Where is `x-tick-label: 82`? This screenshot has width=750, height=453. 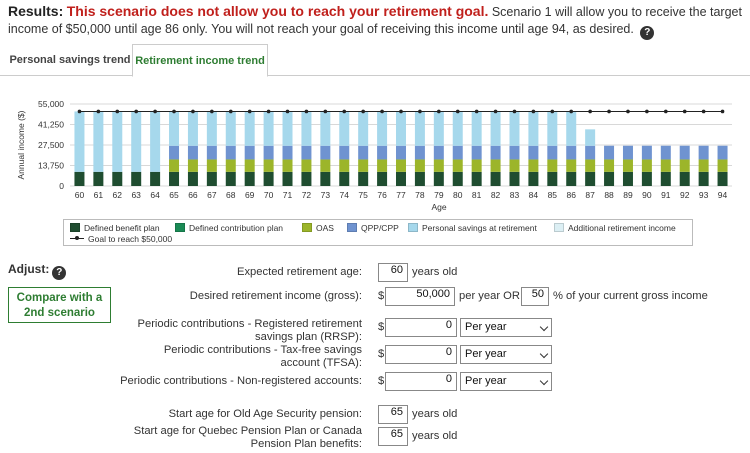
x-tick-label: 82 is located at coordinates (496, 195).